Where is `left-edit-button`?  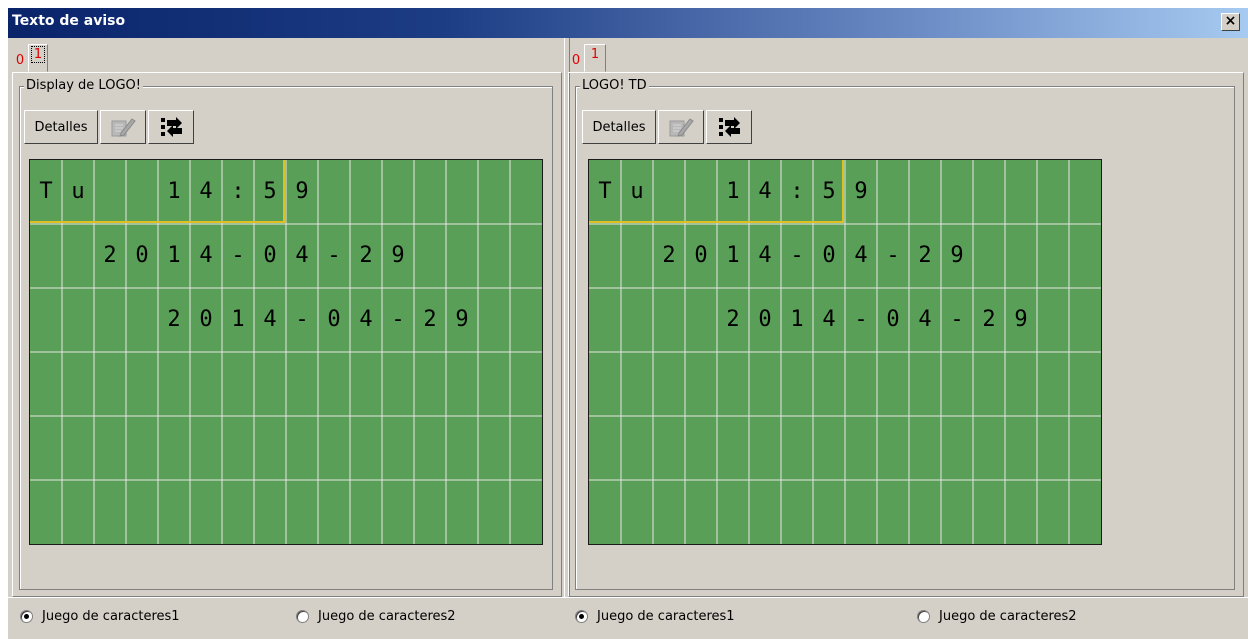
left-edit-button is located at coordinates (123, 127).